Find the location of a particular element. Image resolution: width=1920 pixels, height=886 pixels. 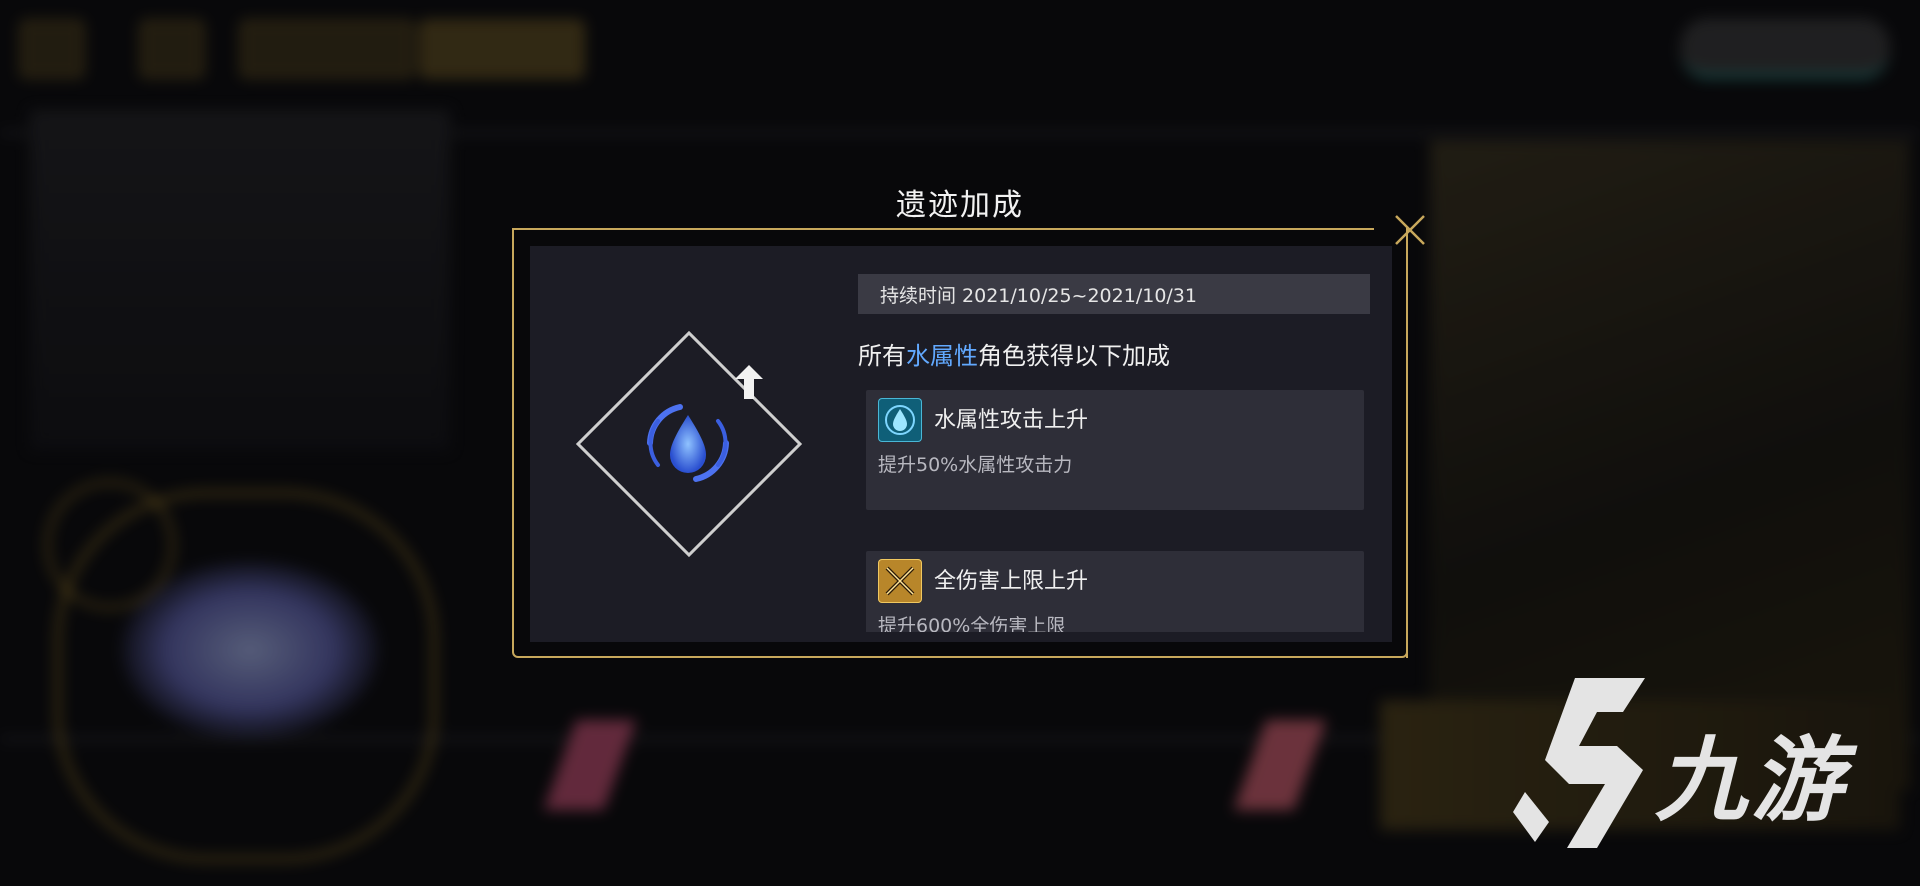

duration-text: 持续时间 2021/10/25~2021/10/31 is located at coordinates (1038, 295).